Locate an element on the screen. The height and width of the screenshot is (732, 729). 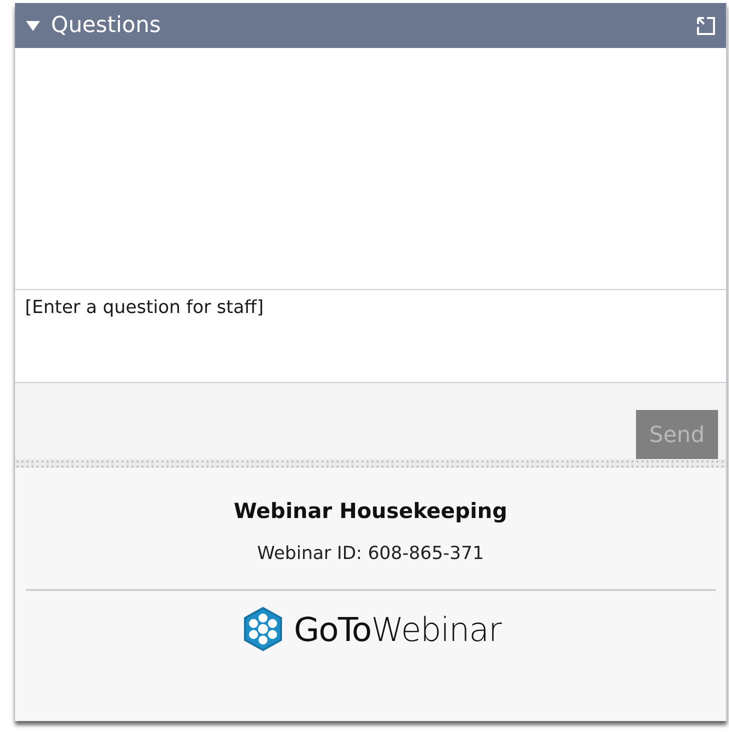
collapse-triangle-icon is located at coordinates (33, 26).